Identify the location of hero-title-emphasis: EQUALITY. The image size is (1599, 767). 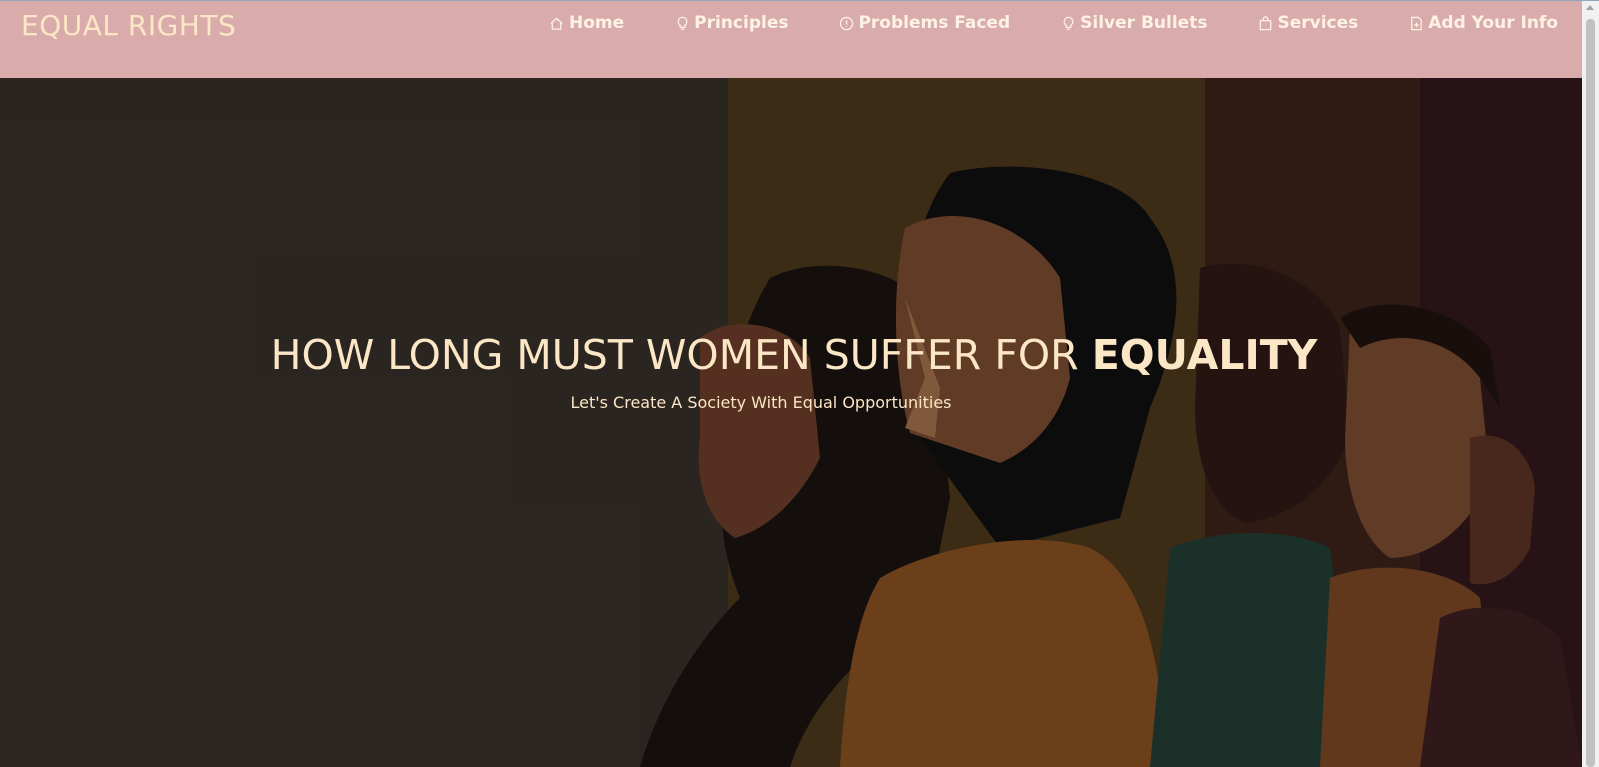
(1204, 355).